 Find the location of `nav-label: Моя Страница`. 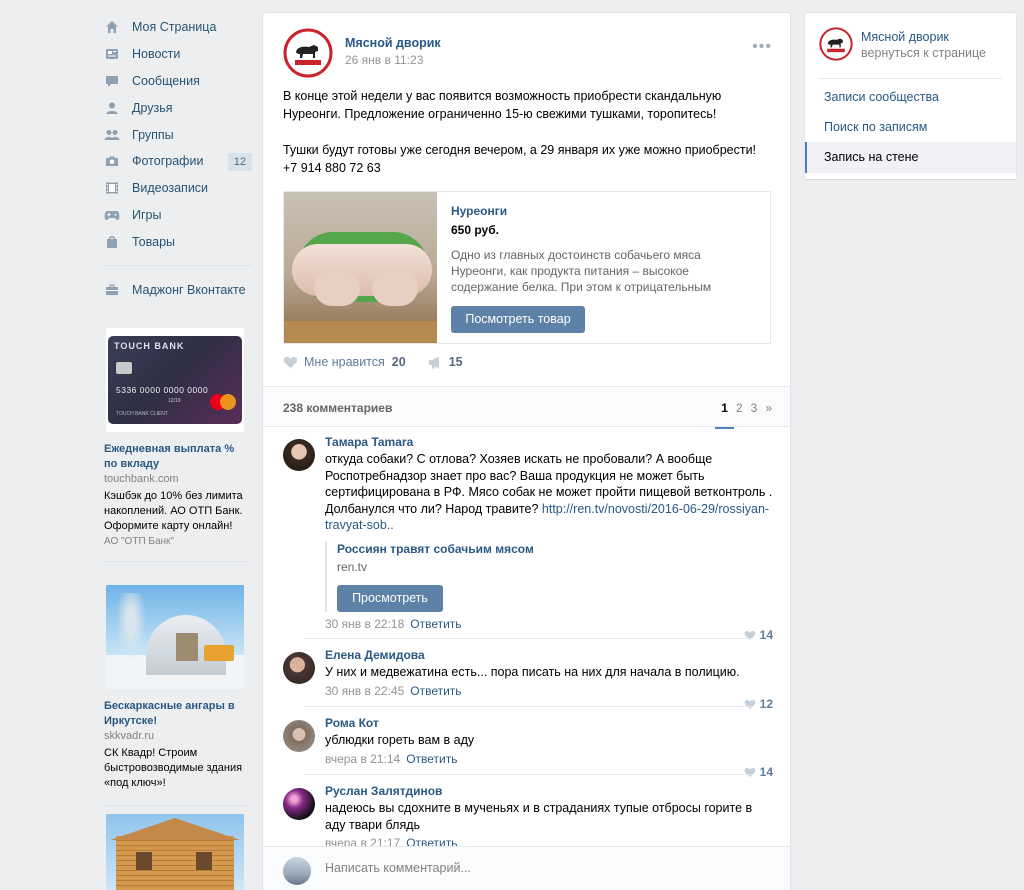

nav-label: Моя Страница is located at coordinates (174, 27).